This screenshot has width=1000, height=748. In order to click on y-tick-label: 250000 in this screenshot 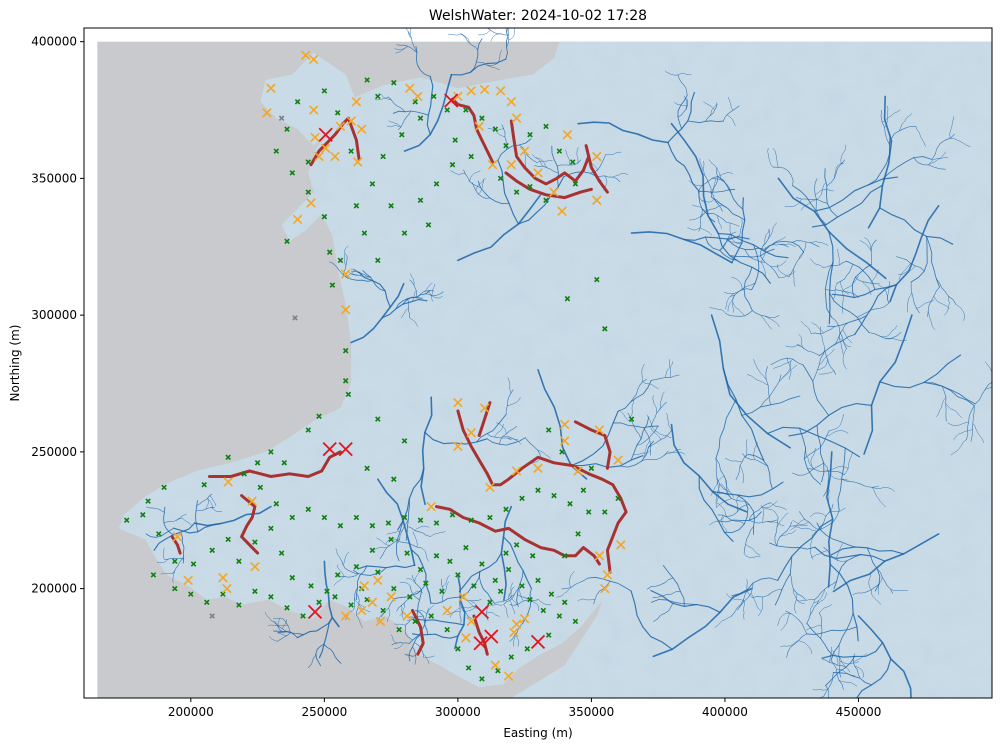, I will do `click(54, 452)`.